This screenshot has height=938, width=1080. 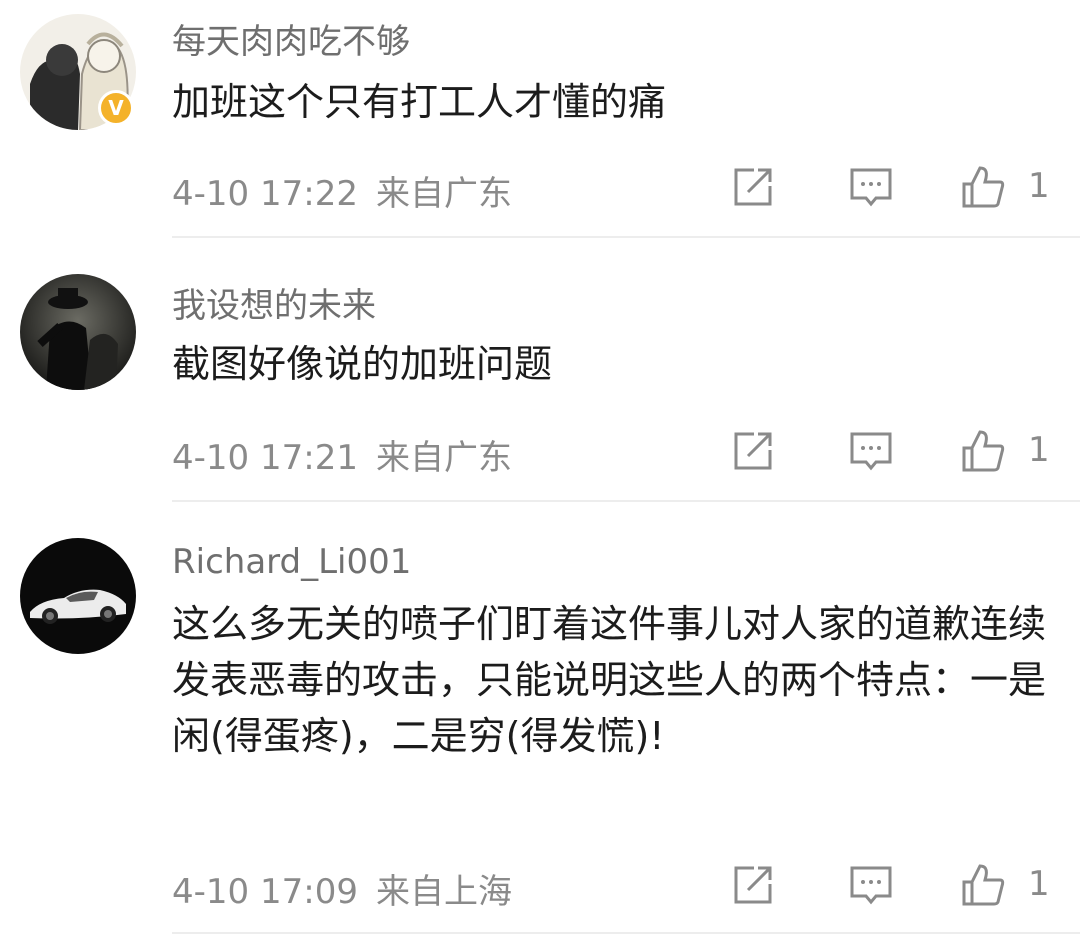 I want to click on comment-location: 来自上海, so click(x=443, y=892).